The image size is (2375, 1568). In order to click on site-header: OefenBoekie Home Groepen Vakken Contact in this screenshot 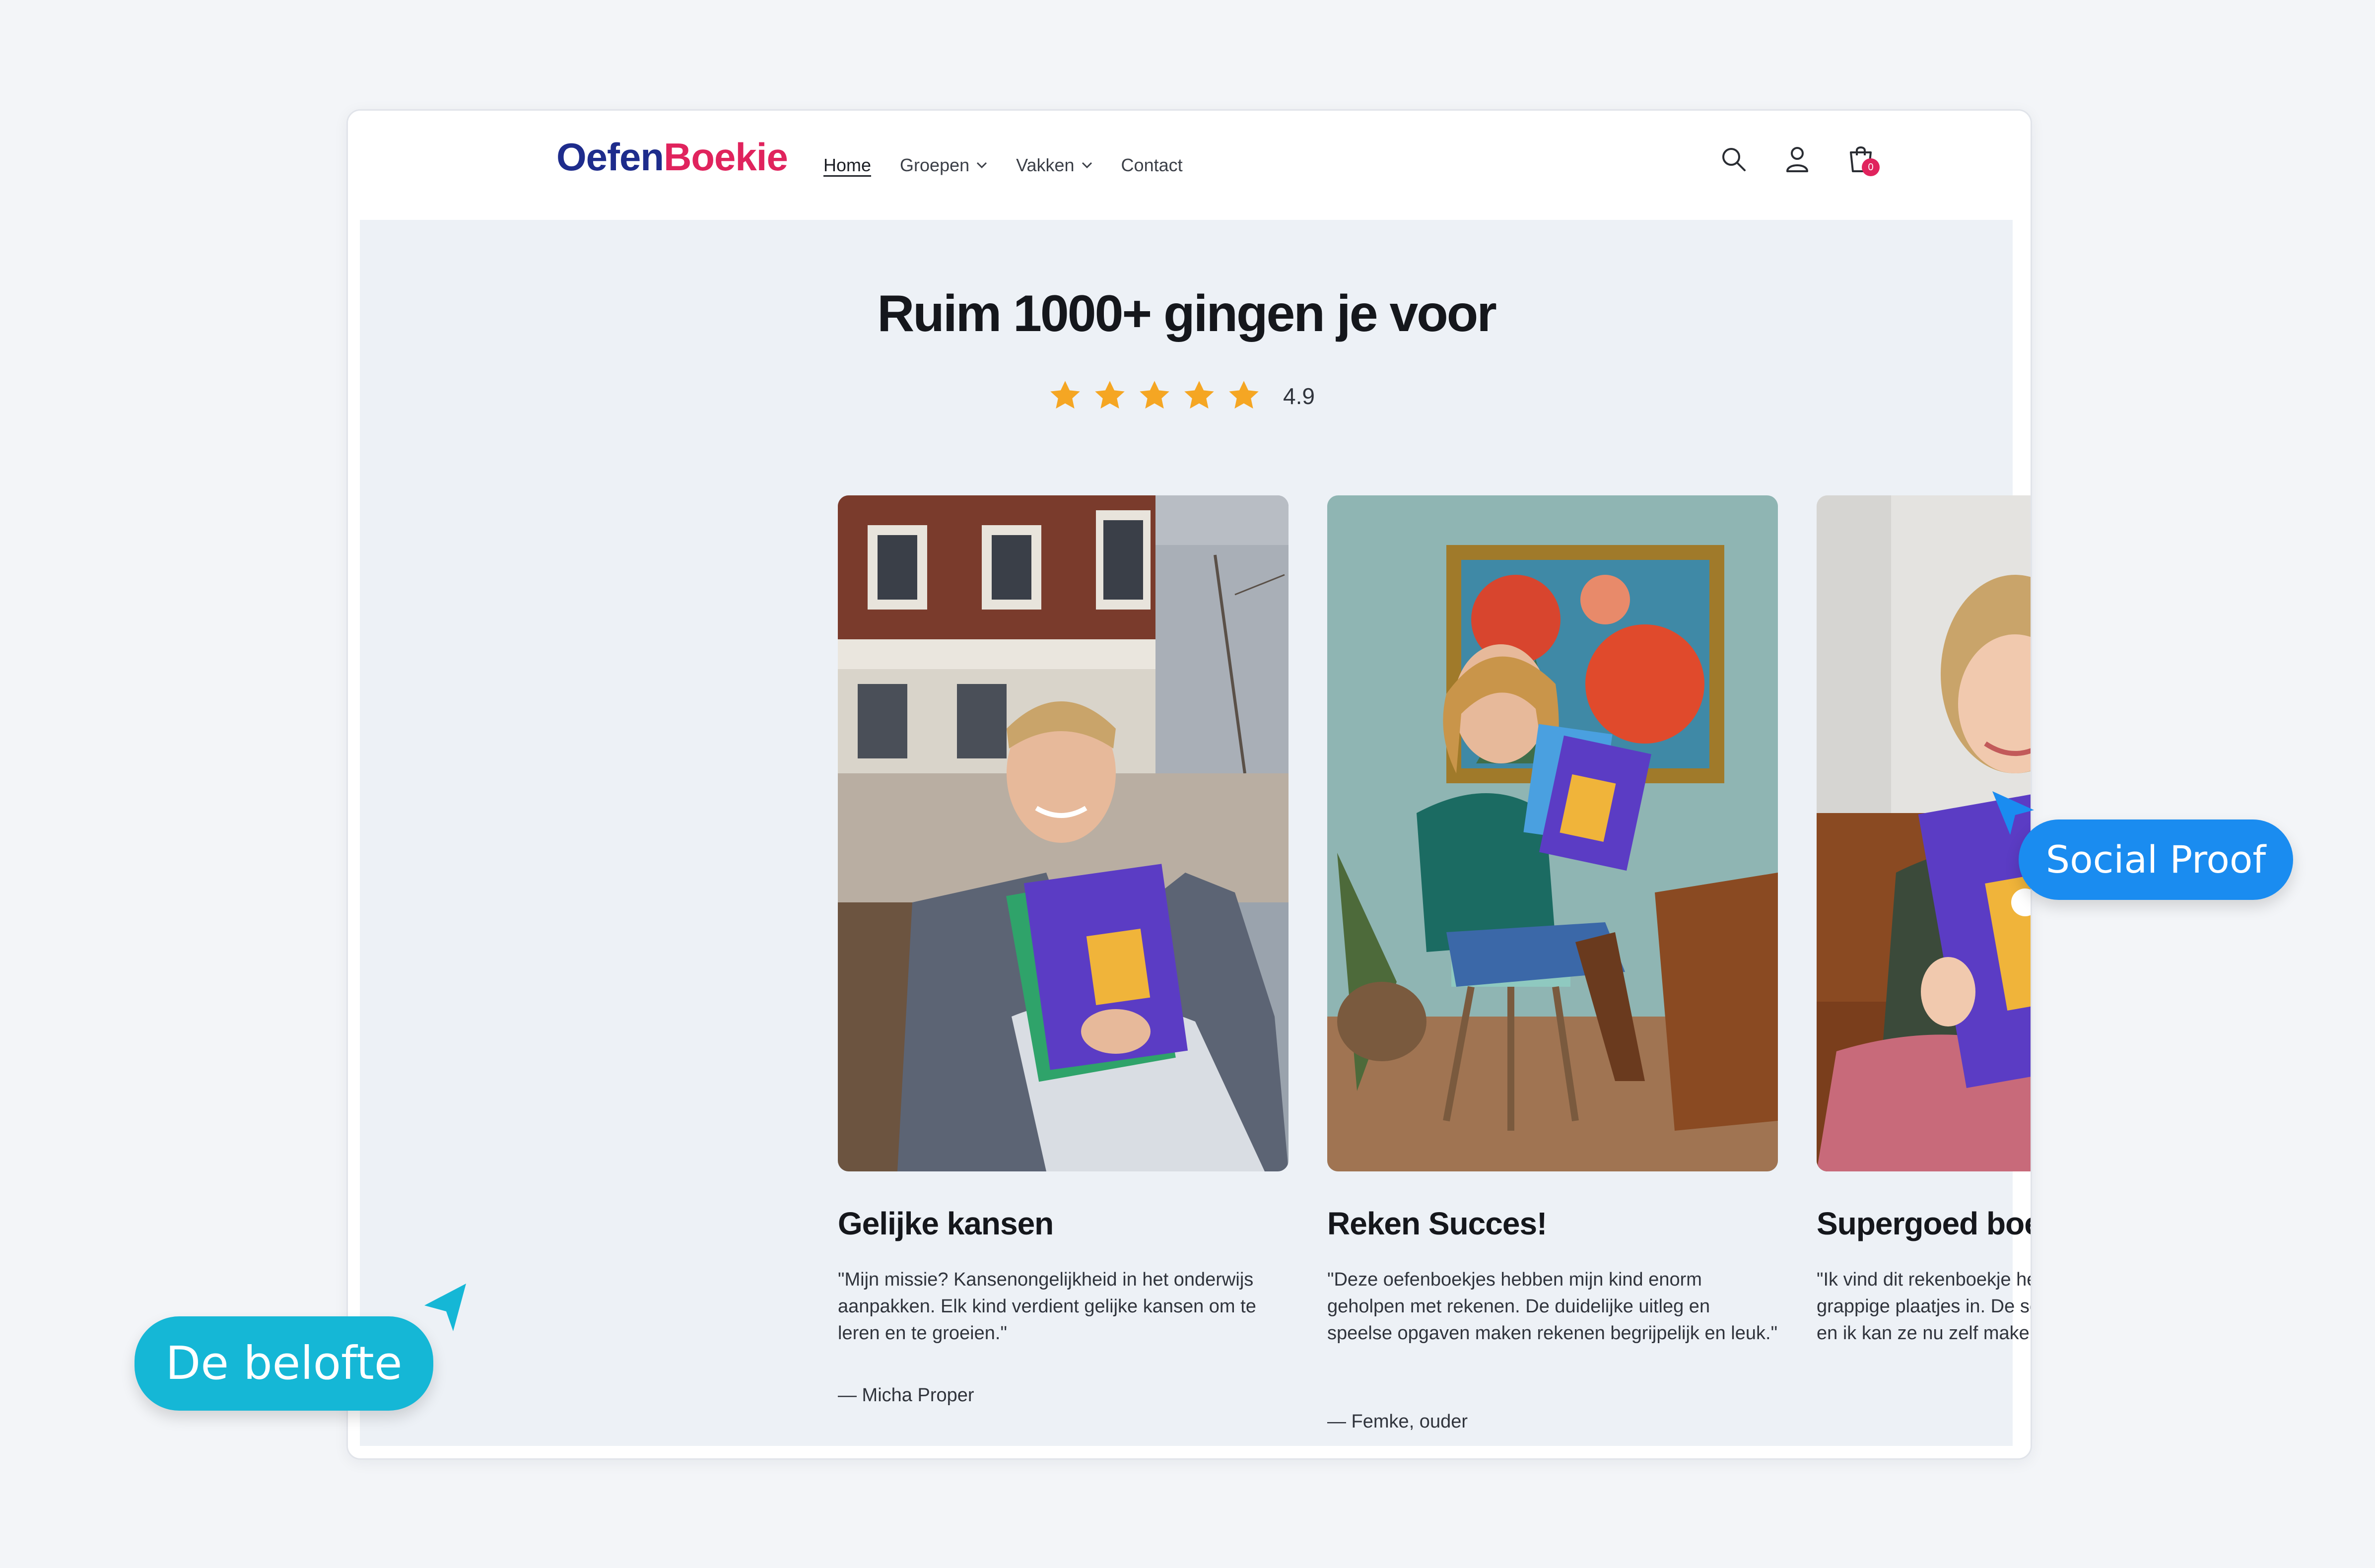, I will do `click(1189, 166)`.